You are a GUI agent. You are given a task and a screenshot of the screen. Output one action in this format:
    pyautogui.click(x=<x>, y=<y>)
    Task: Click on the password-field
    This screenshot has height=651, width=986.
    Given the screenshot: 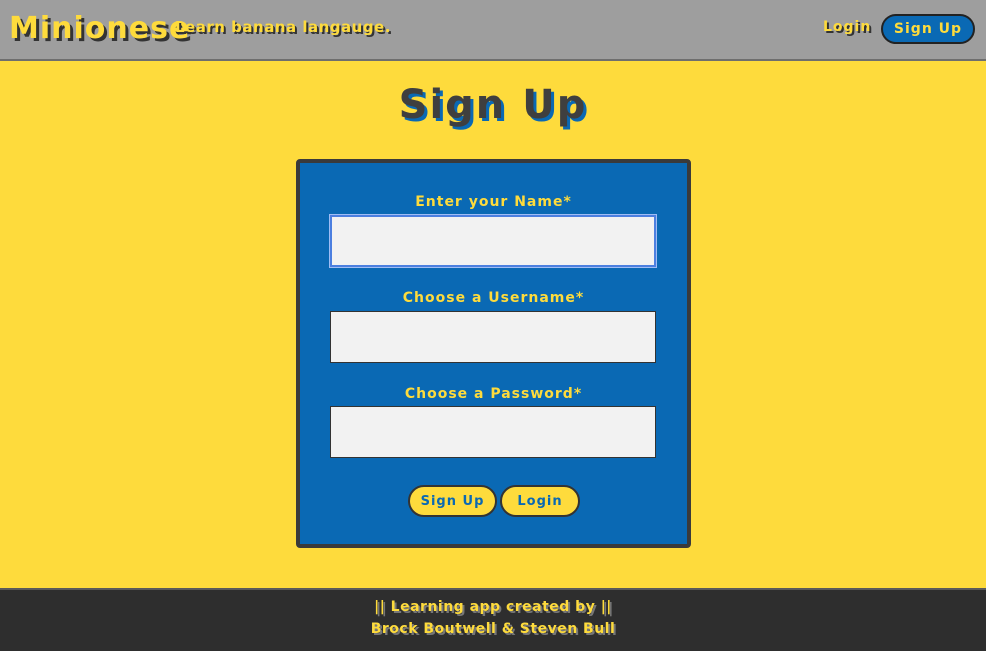 What is the action you would take?
    pyautogui.click(x=493, y=432)
    